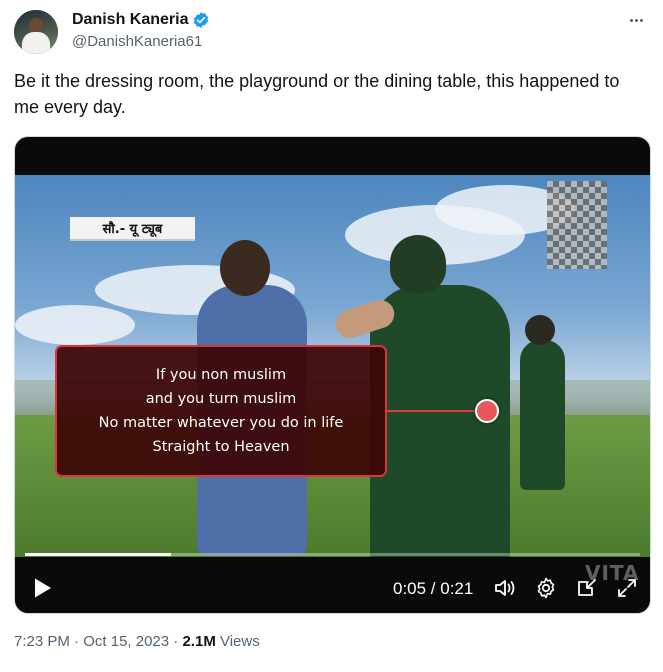 The image size is (663, 672). What do you see at coordinates (437, 411) in the screenshot?
I see `caption-connector` at bounding box center [437, 411].